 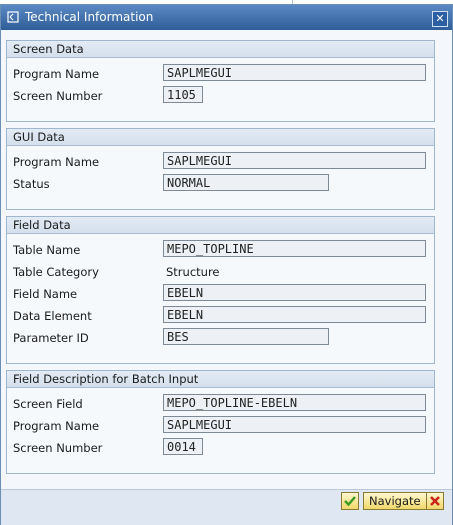 What do you see at coordinates (31, 184) in the screenshot?
I see `gui-status-label: Status` at bounding box center [31, 184].